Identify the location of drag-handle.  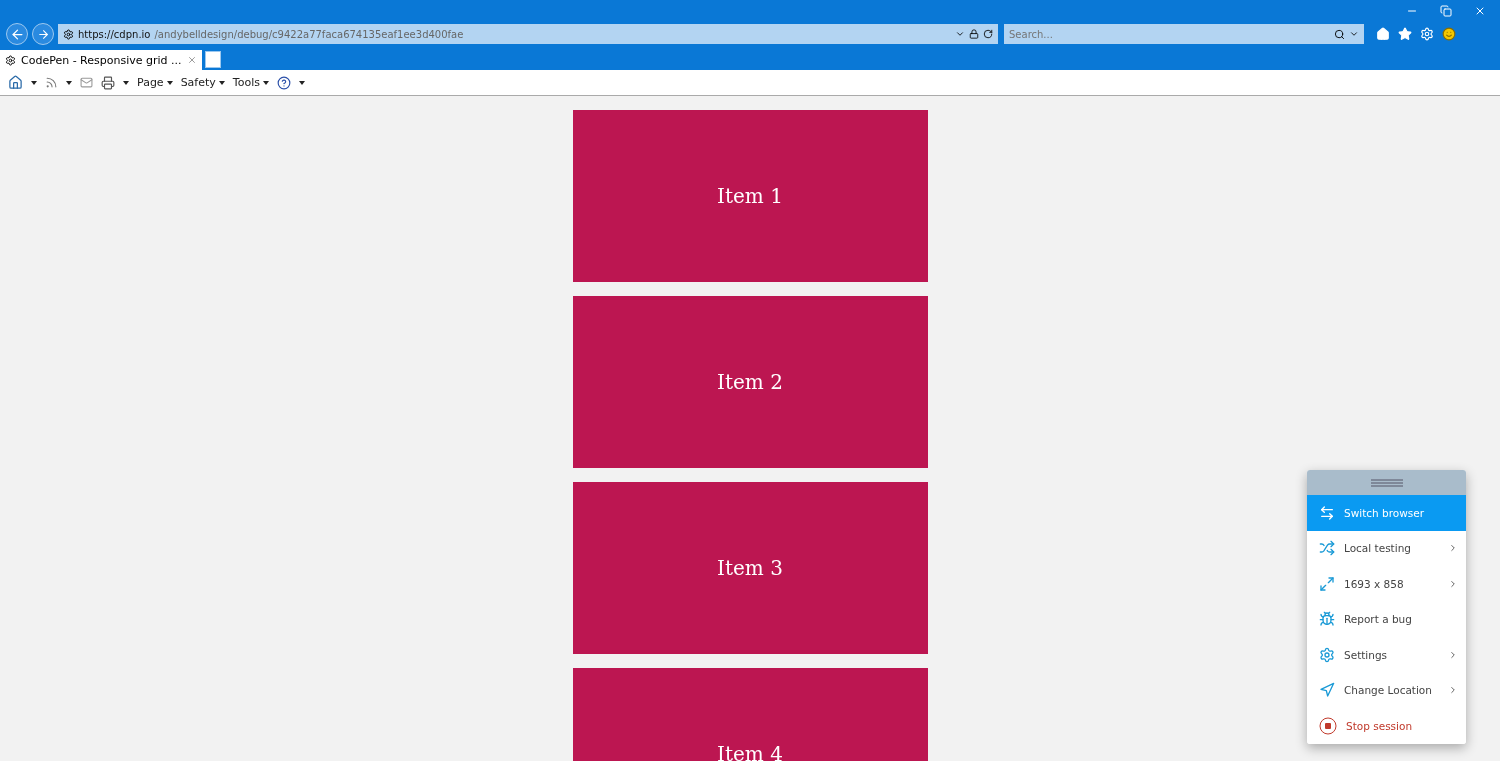
(1386, 482).